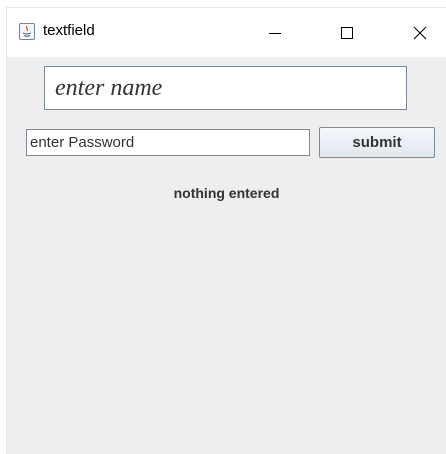 The image size is (446, 454). I want to click on java-app-icon, so click(27, 31).